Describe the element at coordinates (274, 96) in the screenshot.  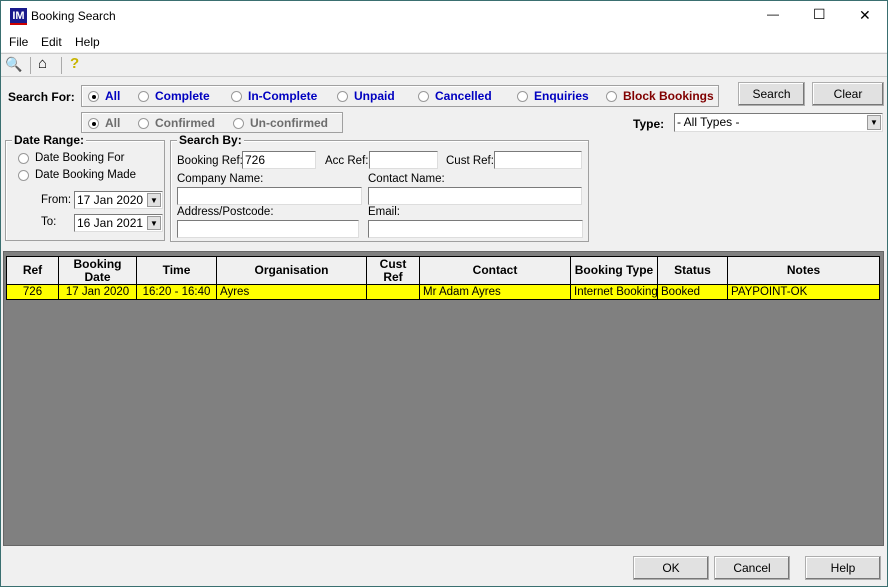
I see `radio-in-complete: In-Complete` at that location.